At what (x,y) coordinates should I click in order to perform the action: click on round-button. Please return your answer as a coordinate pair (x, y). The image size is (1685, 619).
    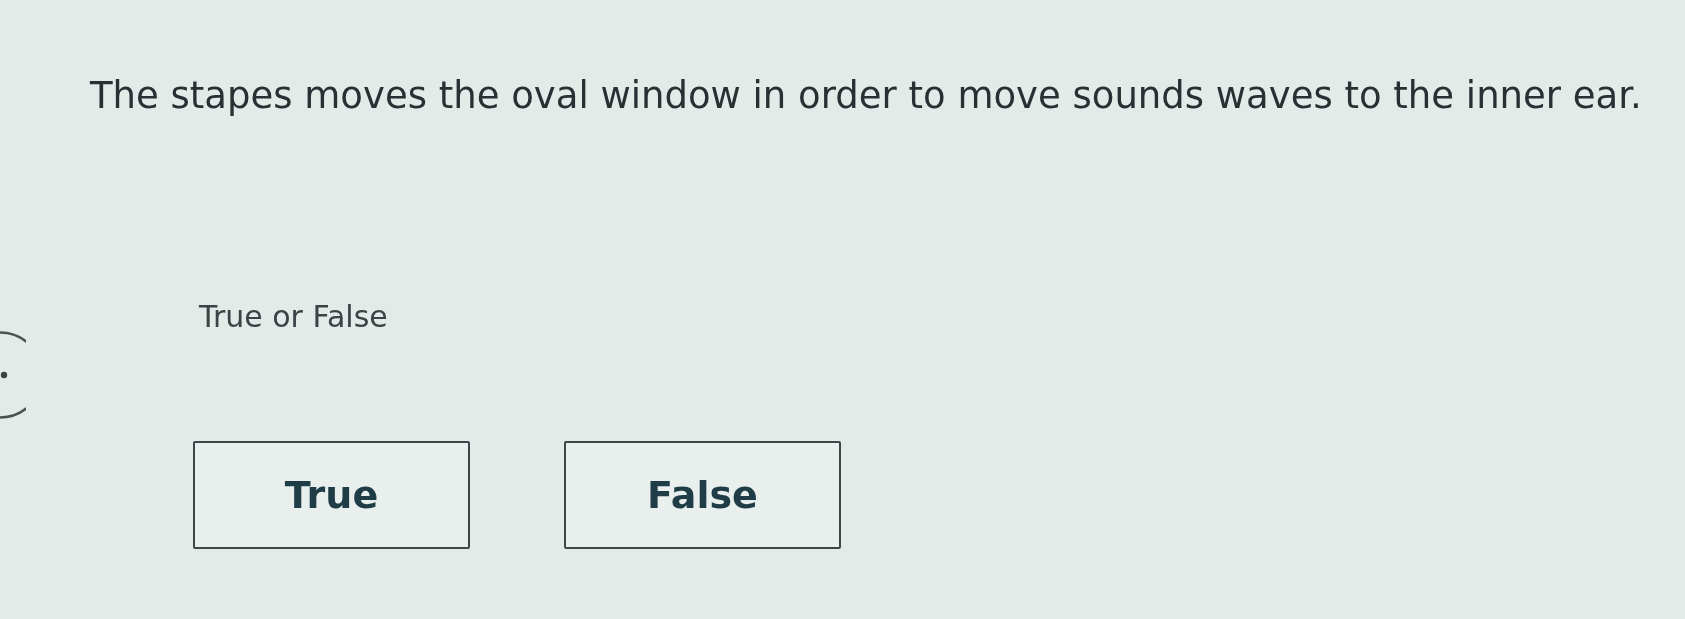
    Looking at the image, I should click on (13, 375).